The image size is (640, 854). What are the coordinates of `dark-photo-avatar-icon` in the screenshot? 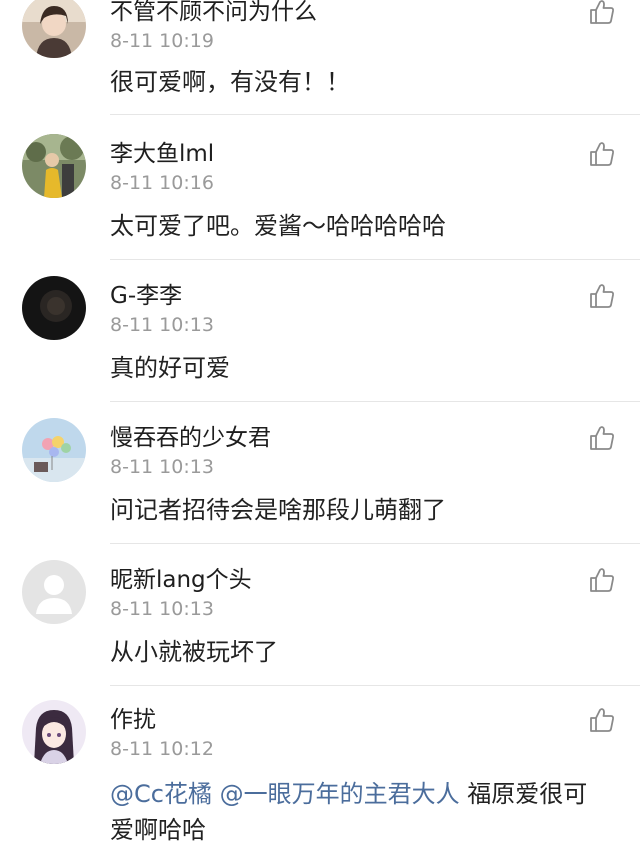 It's located at (54, 308).